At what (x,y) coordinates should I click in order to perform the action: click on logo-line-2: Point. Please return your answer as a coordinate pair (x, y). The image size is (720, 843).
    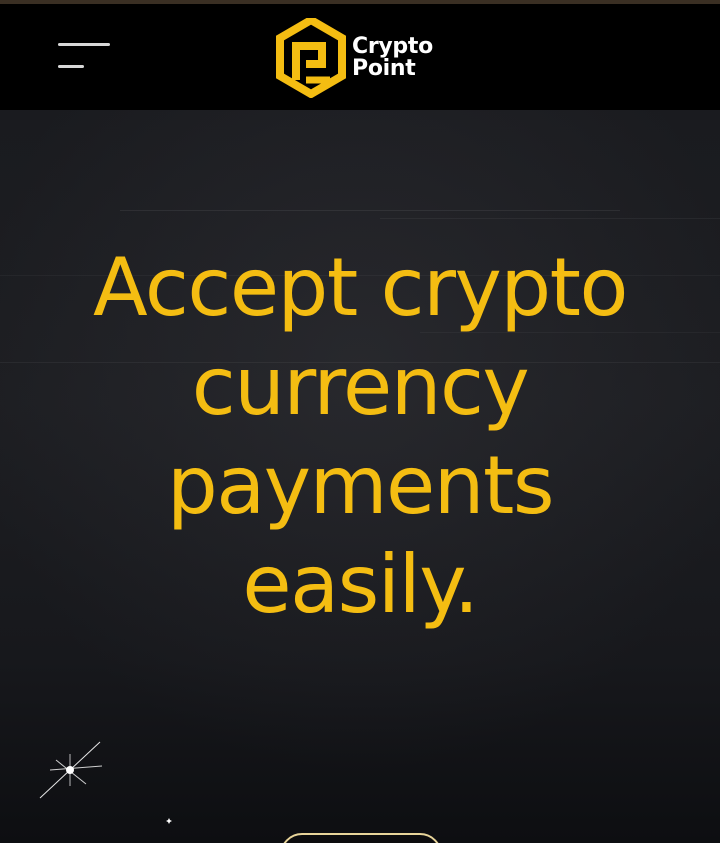
    Looking at the image, I should click on (384, 68).